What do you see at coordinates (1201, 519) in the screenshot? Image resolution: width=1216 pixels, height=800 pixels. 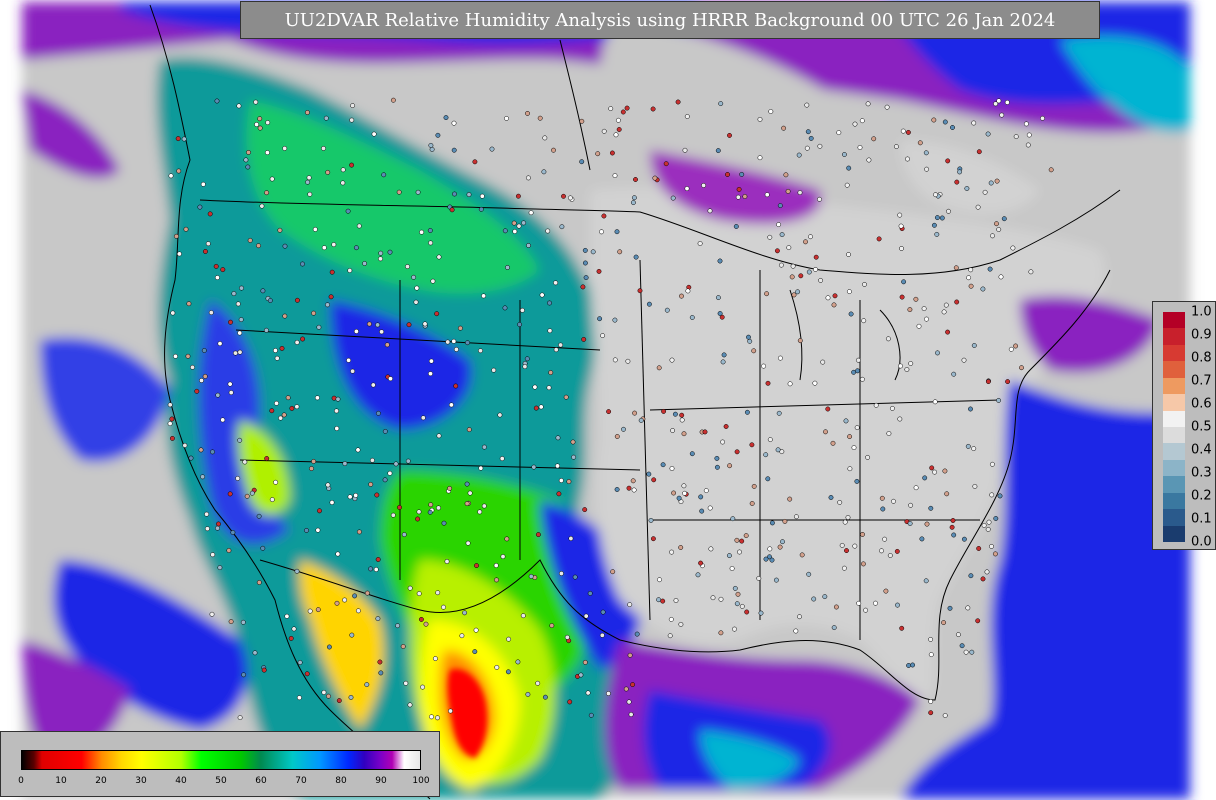 I see `innovation-tick: 0.1` at bounding box center [1201, 519].